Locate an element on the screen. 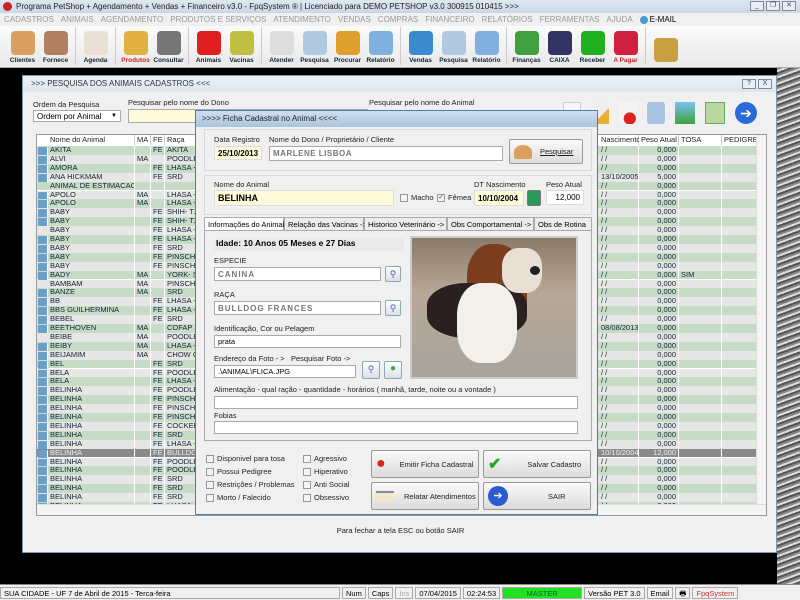 The image size is (800, 600). column-header: MA is located at coordinates (143, 140).